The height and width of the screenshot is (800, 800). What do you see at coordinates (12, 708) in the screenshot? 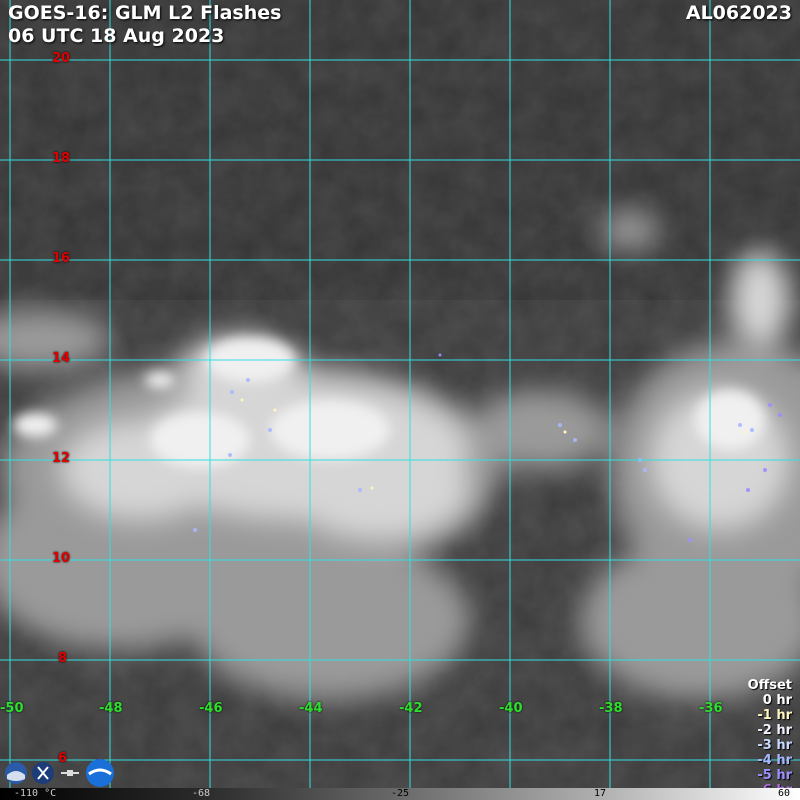
I see `lon-label: -50` at bounding box center [12, 708].